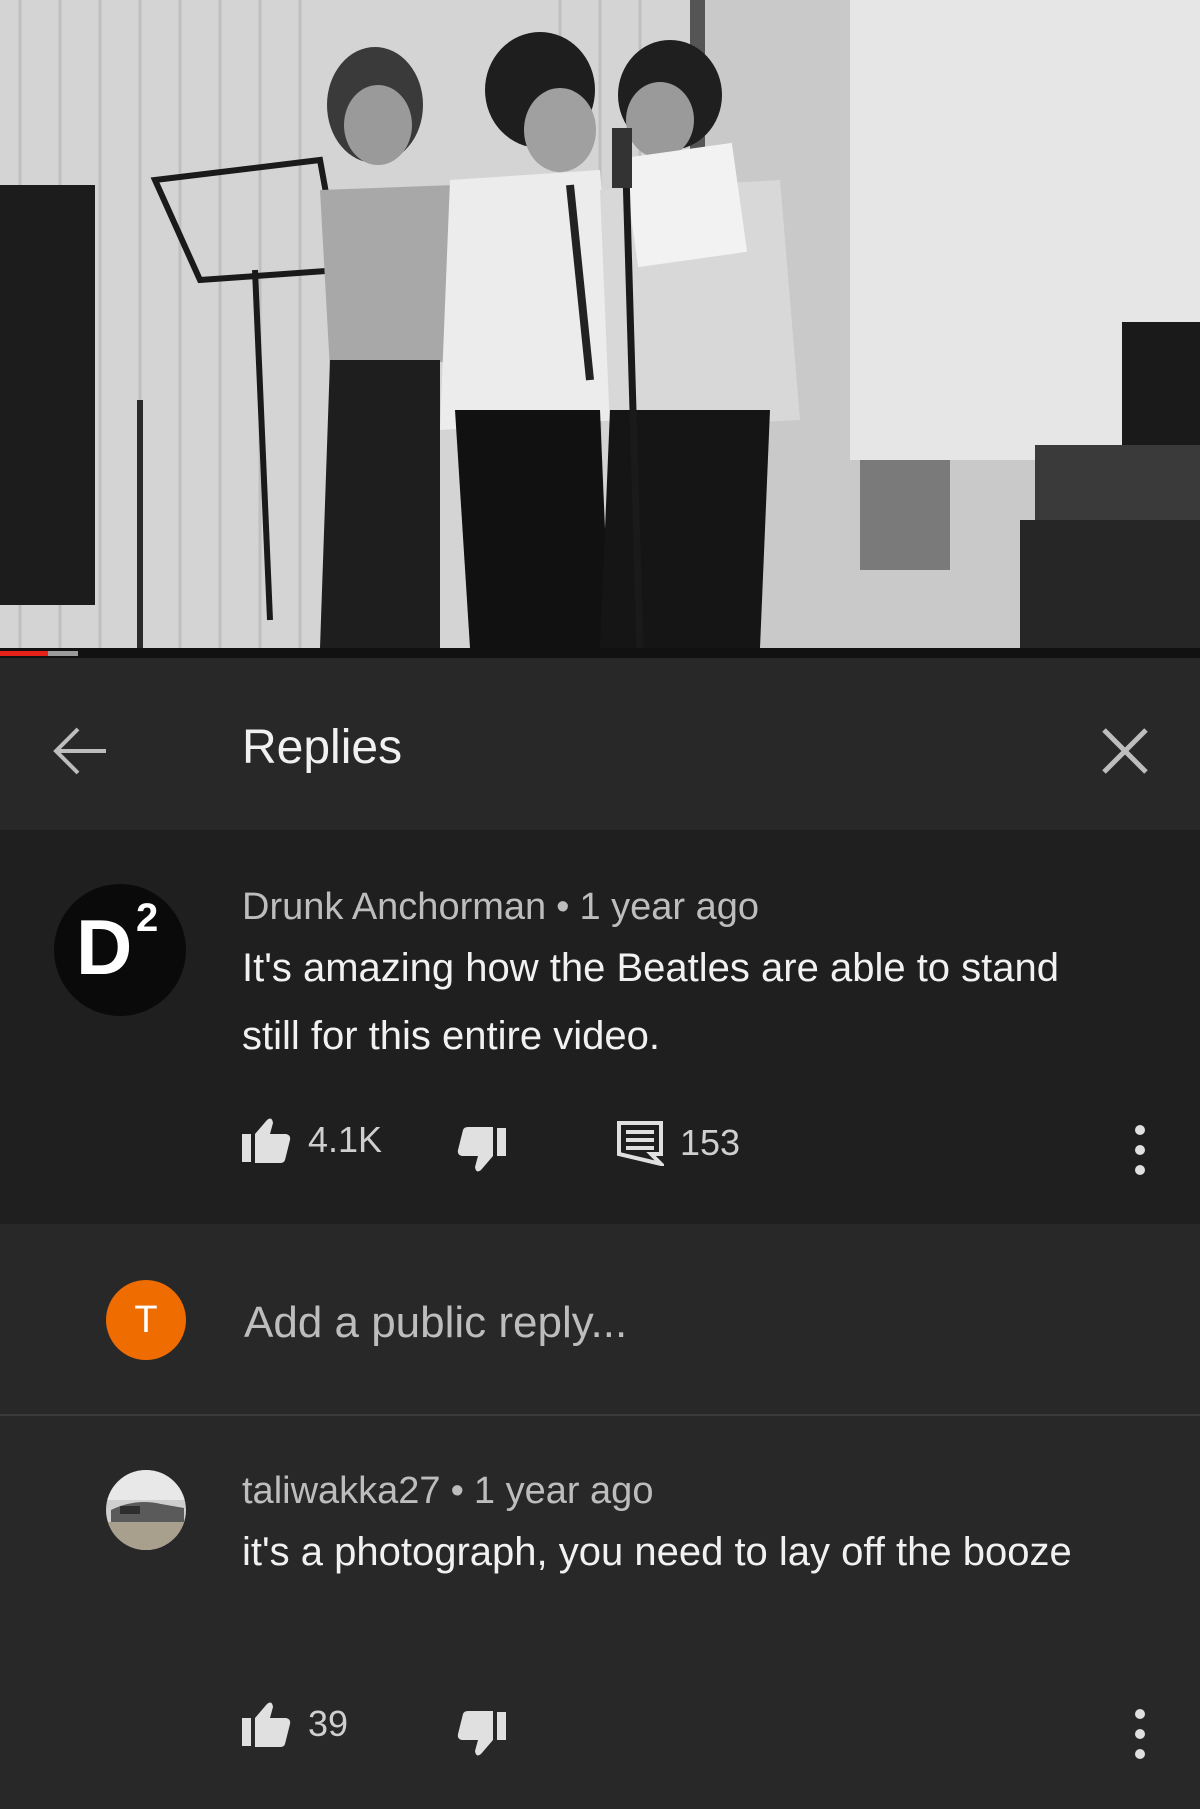  What do you see at coordinates (24, 653) in the screenshot?
I see `played-progress` at bounding box center [24, 653].